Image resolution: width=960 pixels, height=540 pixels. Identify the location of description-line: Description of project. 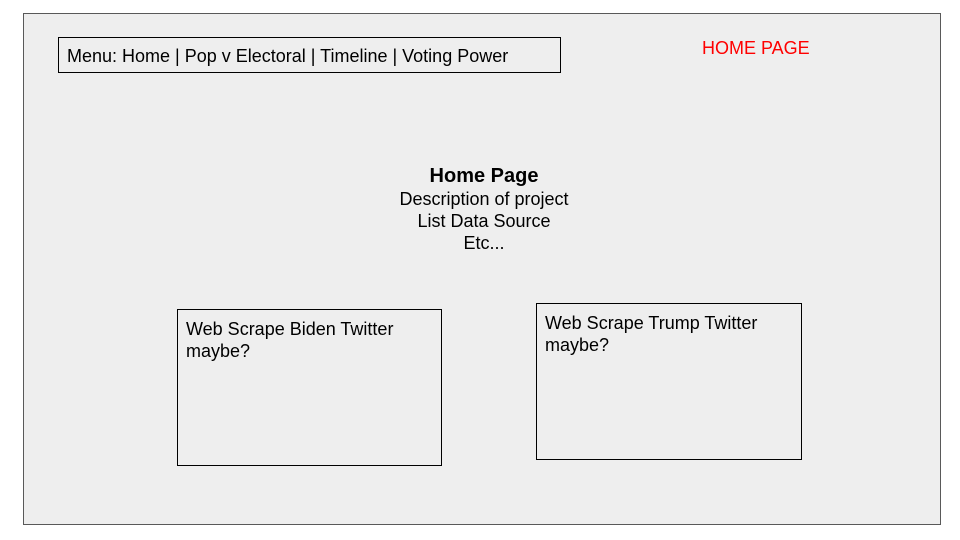
(484, 199).